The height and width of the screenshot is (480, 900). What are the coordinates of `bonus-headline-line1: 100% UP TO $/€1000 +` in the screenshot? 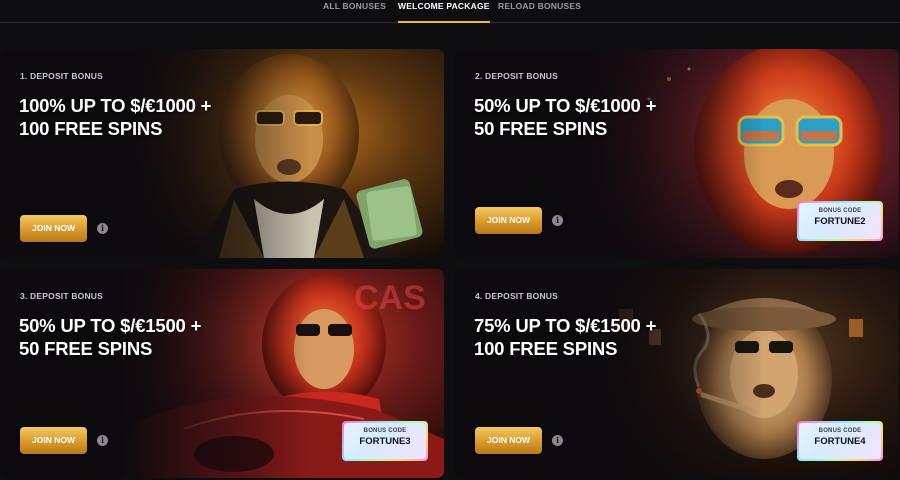 It's located at (115, 105).